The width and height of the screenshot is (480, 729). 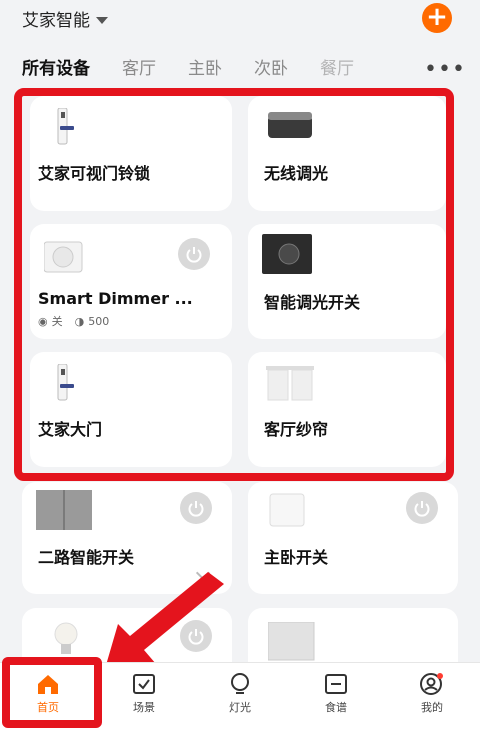 I want to click on device-name: 主卧开关, so click(x=296, y=557).